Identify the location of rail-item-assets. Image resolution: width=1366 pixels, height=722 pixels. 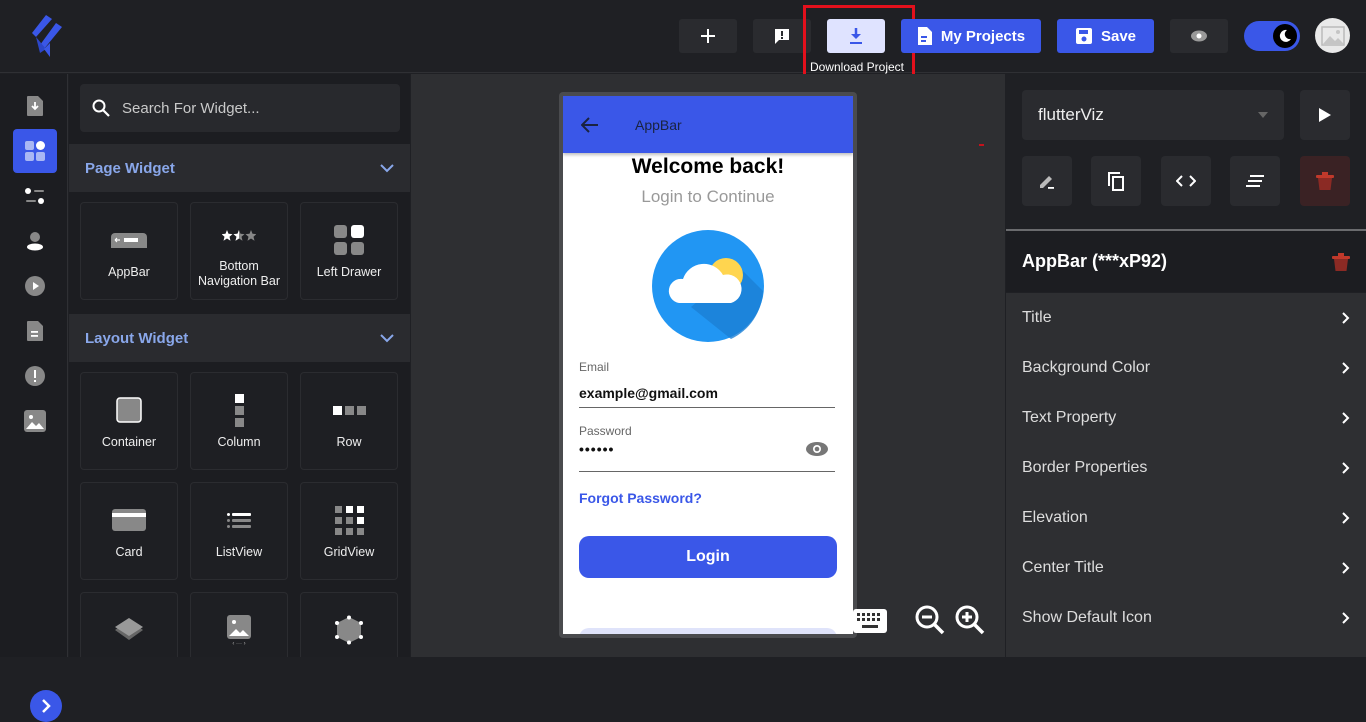
(35, 421).